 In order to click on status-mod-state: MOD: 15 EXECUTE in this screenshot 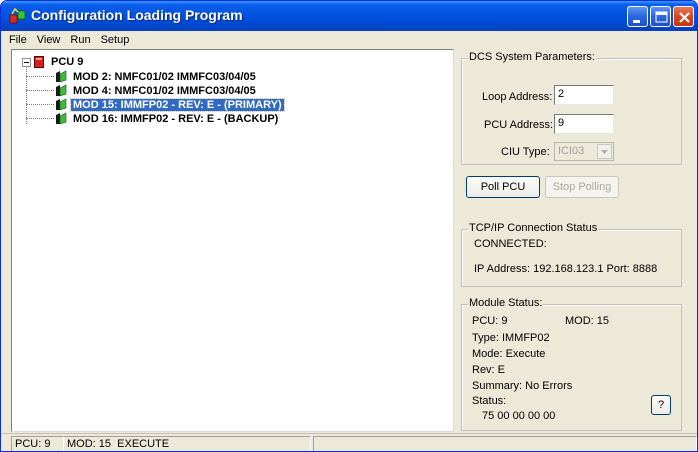, I will do `click(187, 443)`.